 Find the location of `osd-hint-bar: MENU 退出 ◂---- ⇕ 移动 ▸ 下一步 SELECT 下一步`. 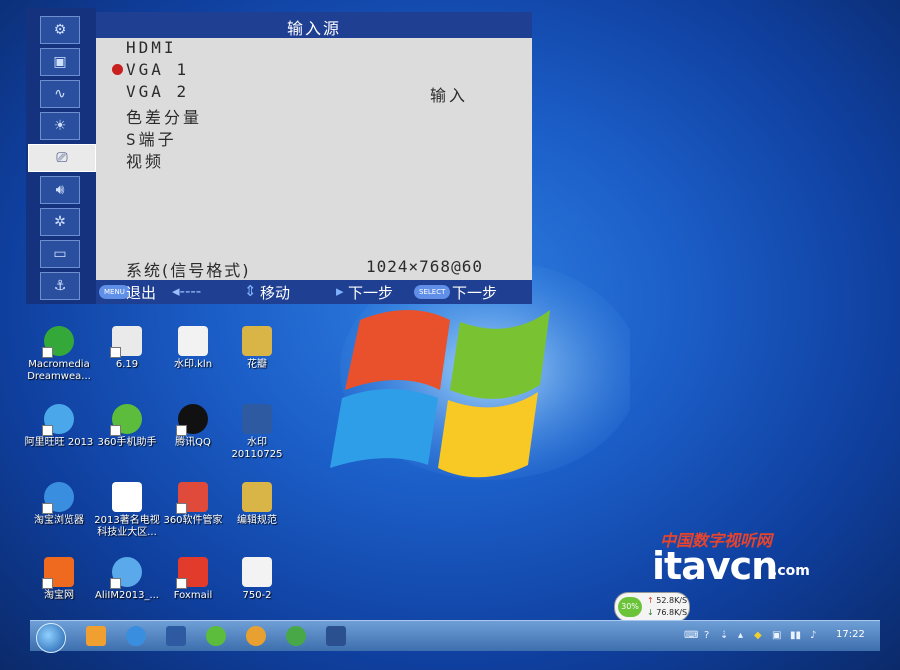

osd-hint-bar: MENU 退出 ◂---- ⇕ 移动 ▸ 下一步 SELECT 下一步 is located at coordinates (314, 292).